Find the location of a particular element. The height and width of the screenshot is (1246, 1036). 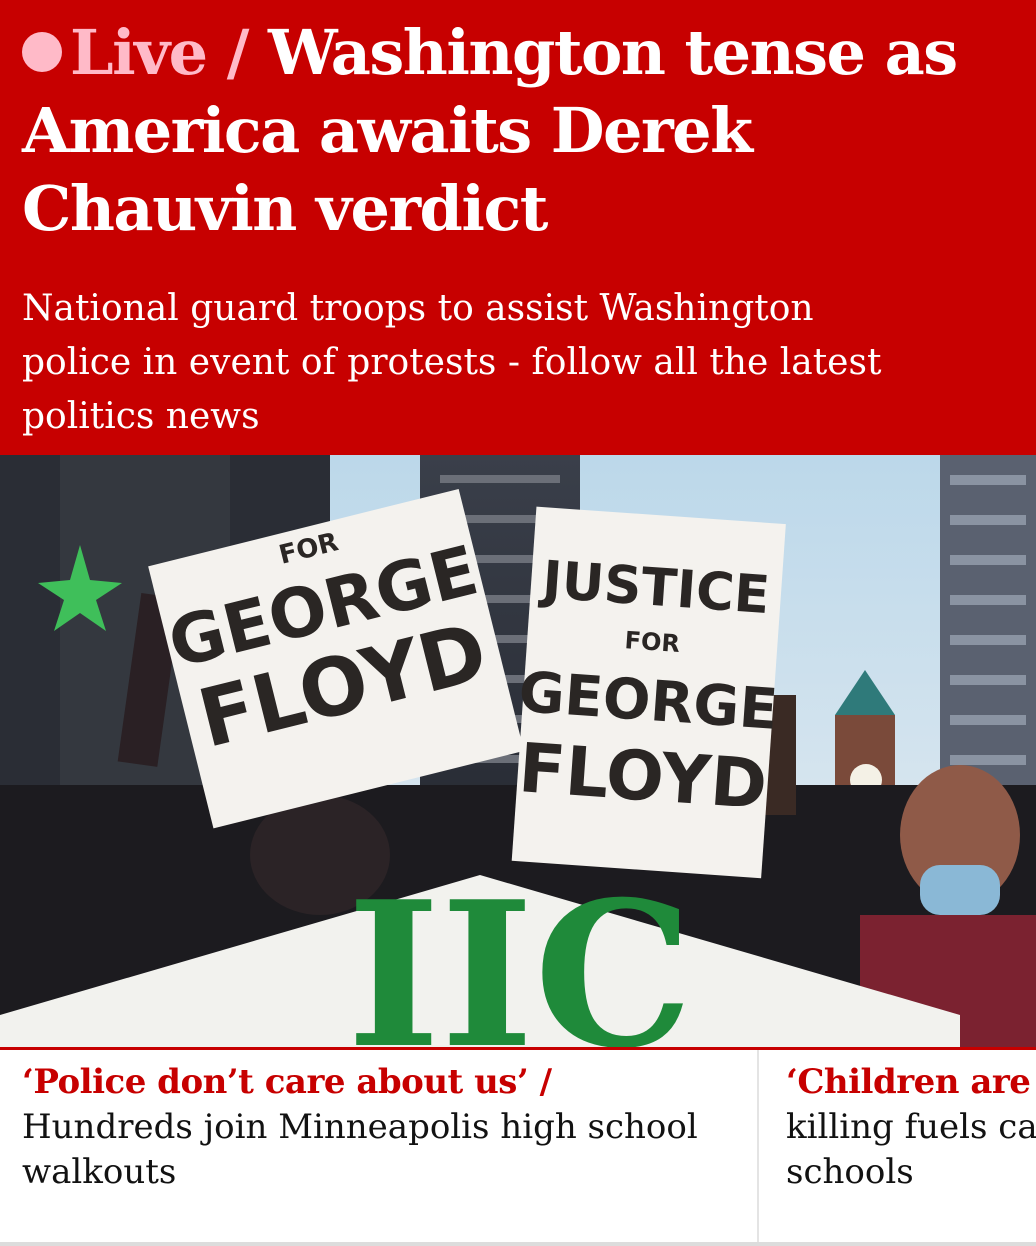

card-kicker: ‘Police don’t care about us’ is located at coordinates (275, 1082).